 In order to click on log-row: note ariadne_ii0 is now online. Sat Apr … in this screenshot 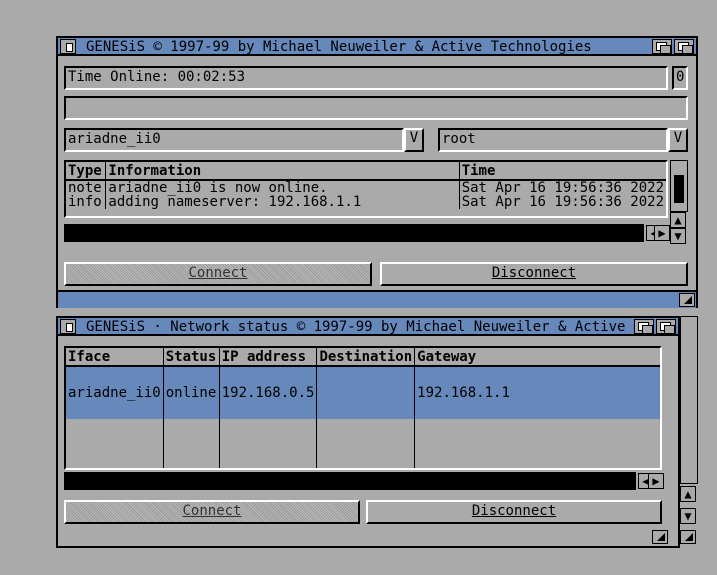, I will do `click(366, 187)`.